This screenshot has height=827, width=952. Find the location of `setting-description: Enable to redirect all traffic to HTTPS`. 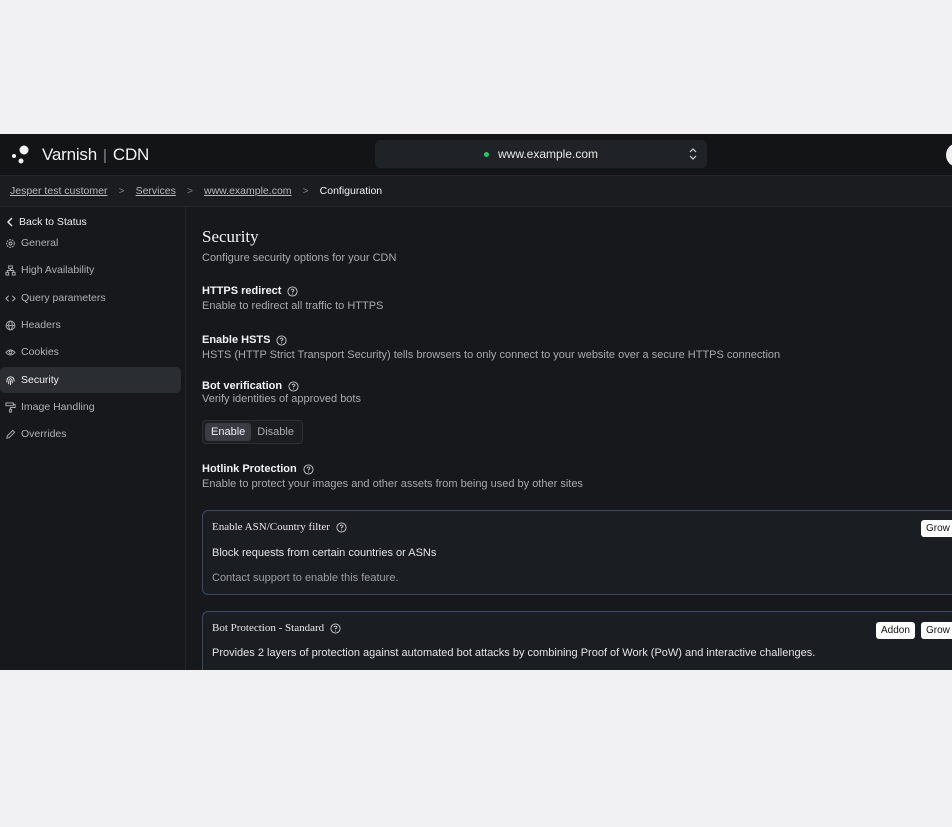

setting-description: Enable to redirect all traffic to HTTPS is located at coordinates (293, 306).